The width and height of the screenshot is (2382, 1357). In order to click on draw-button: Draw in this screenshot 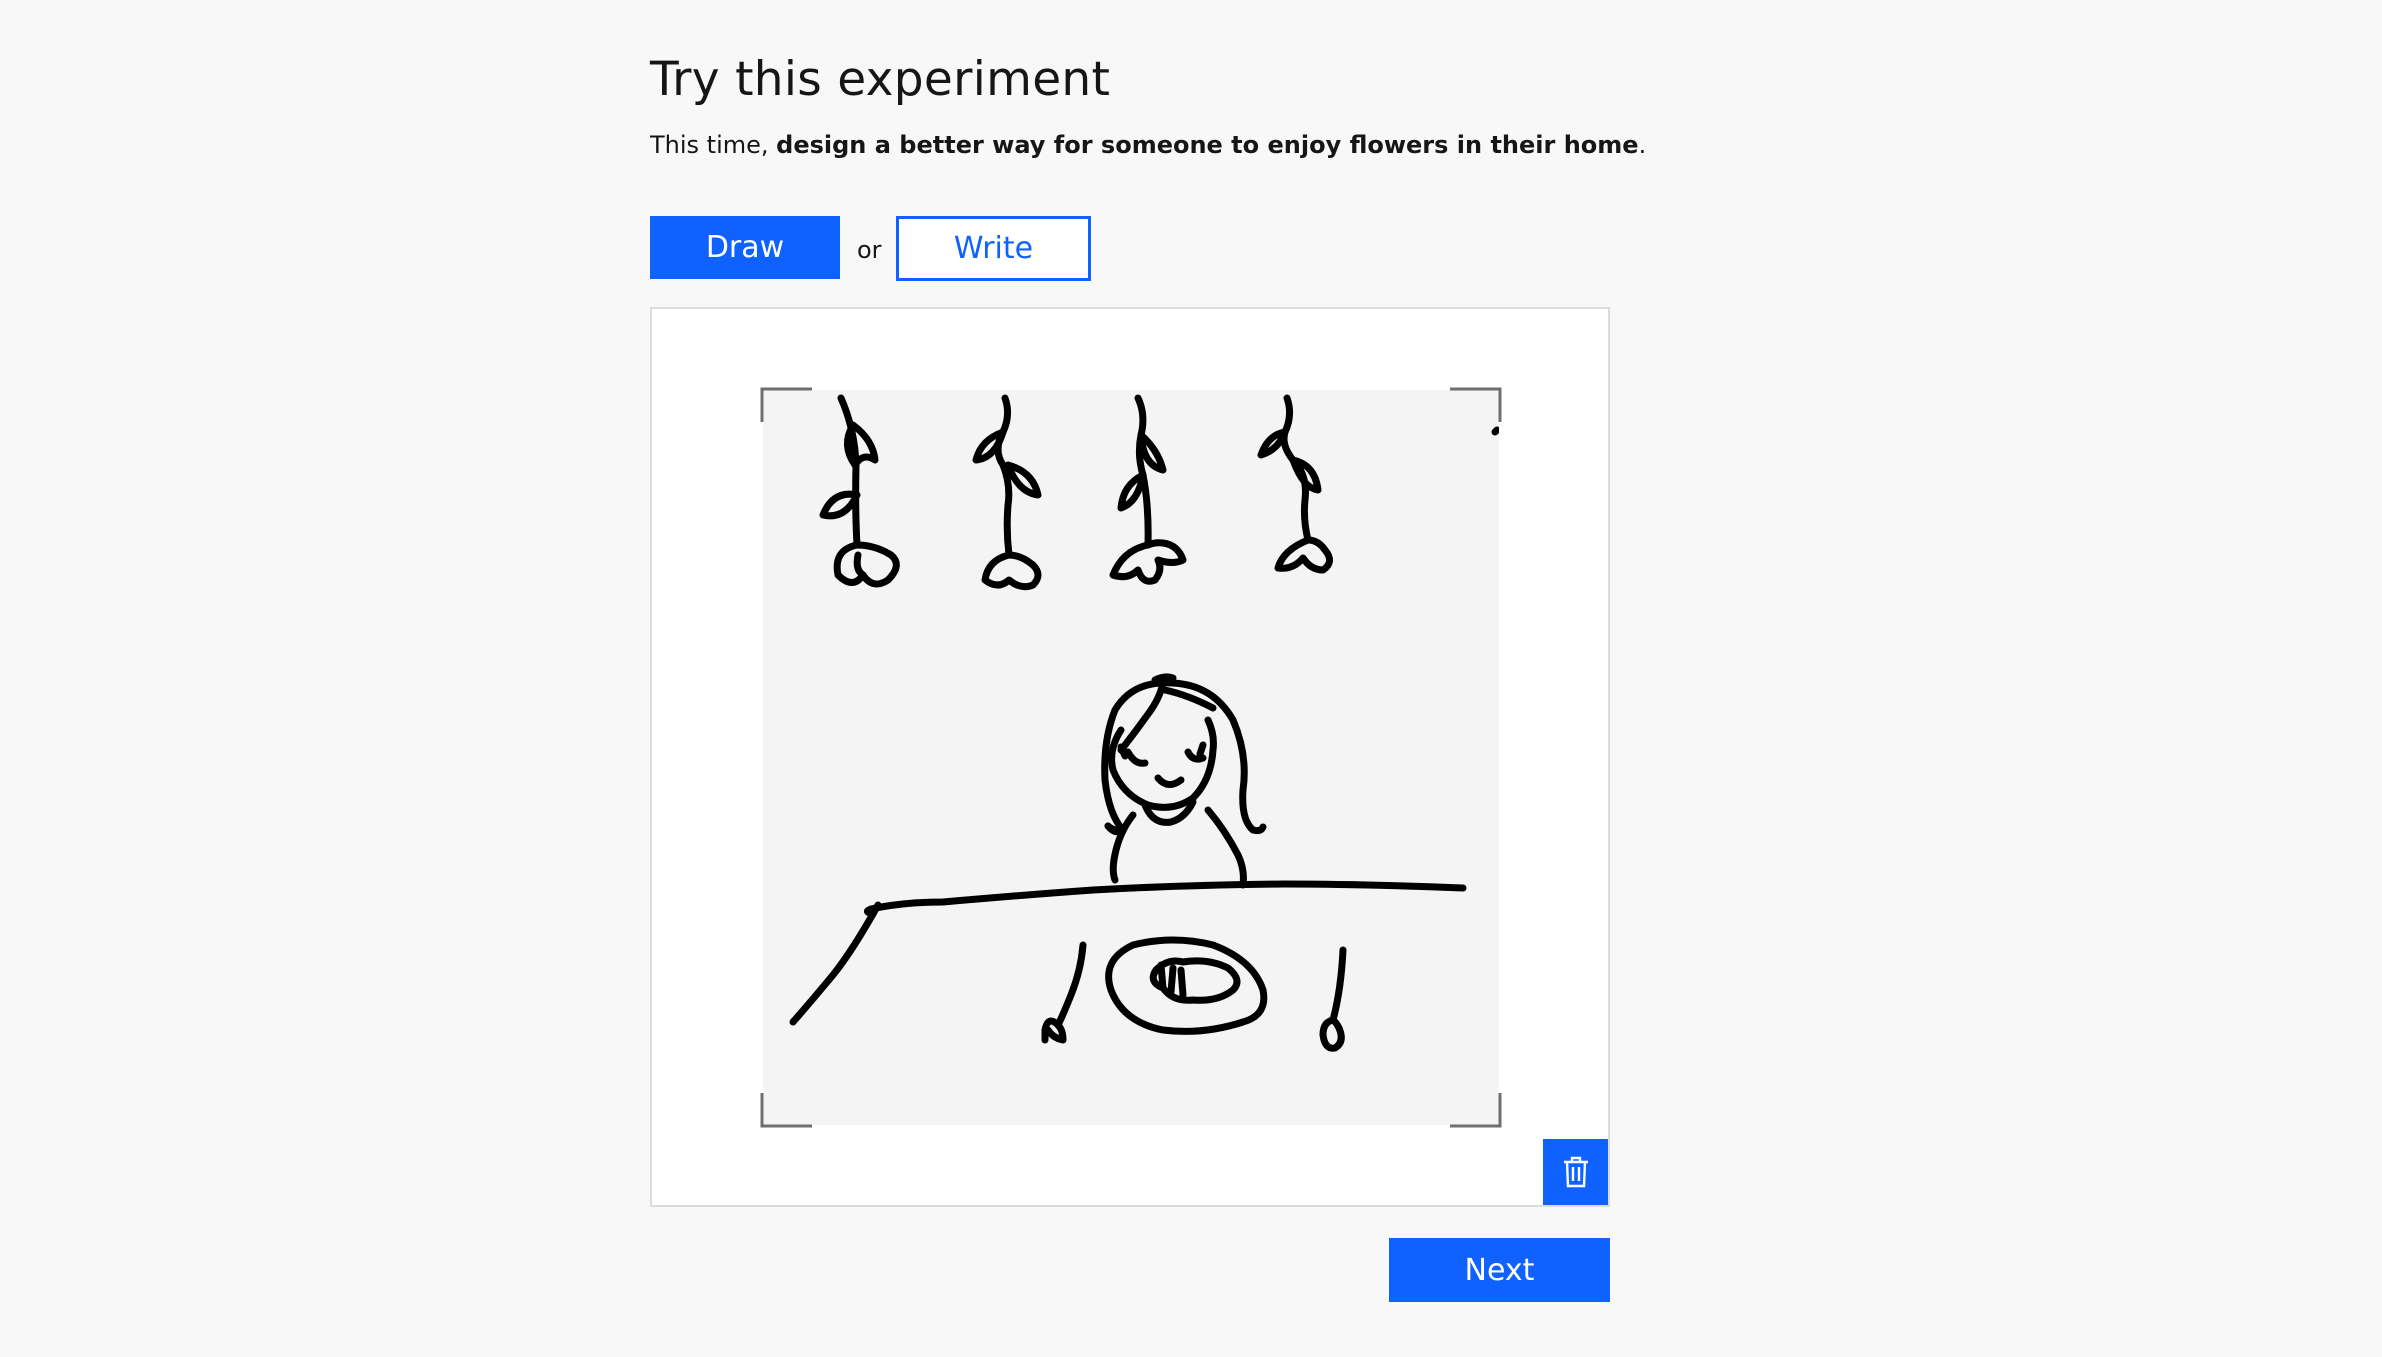, I will do `click(745, 247)`.